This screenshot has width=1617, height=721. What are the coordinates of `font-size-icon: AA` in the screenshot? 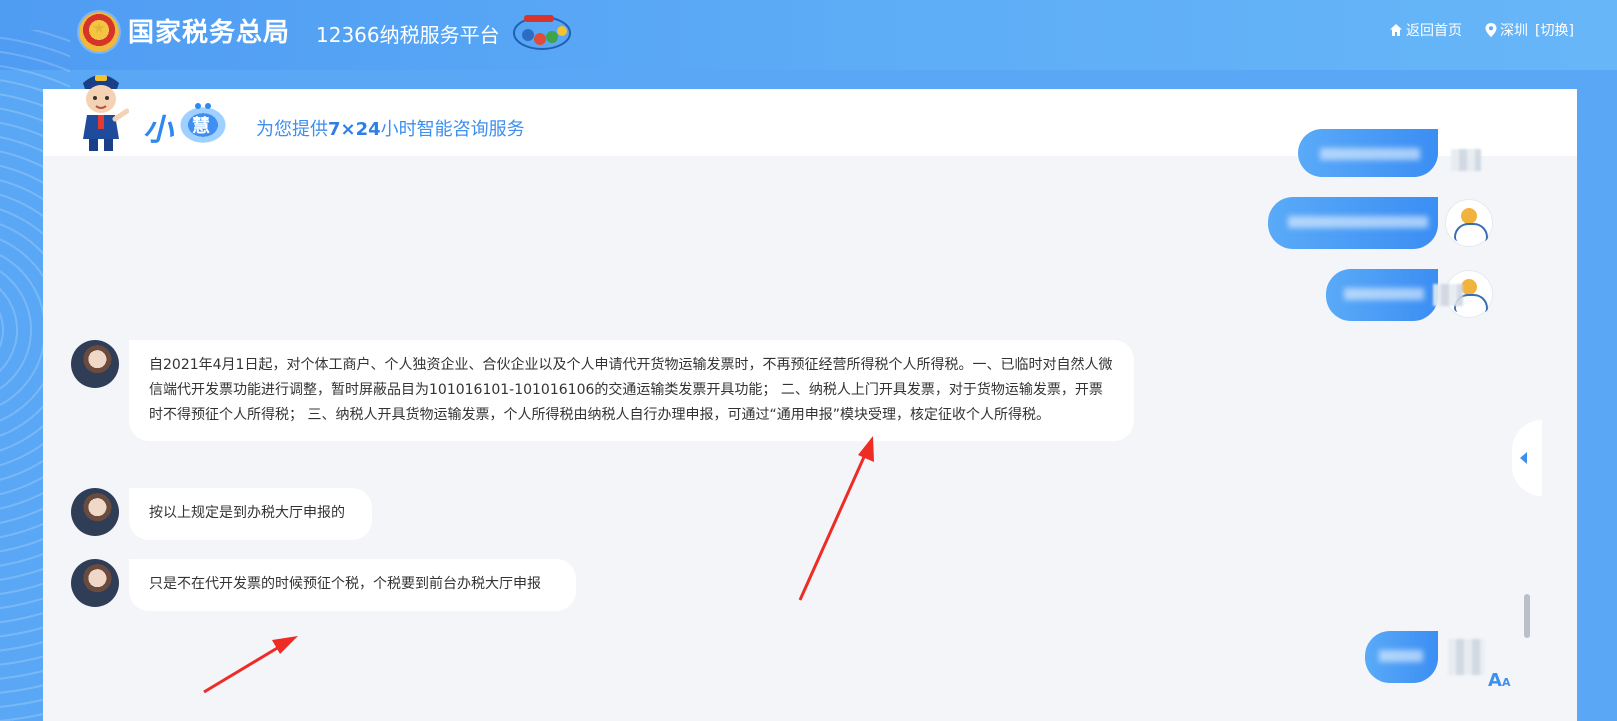 It's located at (1499, 680).